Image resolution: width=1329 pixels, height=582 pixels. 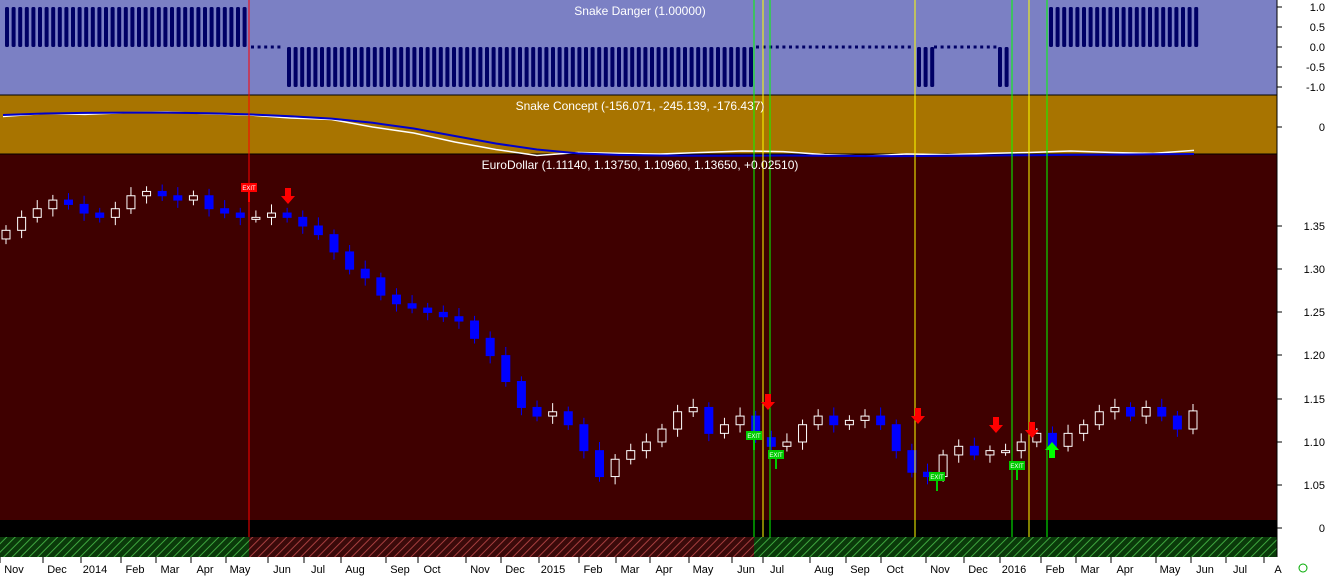 What do you see at coordinates (1314, 400) in the screenshot?
I see `y-tick-label: 1.15` at bounding box center [1314, 400].